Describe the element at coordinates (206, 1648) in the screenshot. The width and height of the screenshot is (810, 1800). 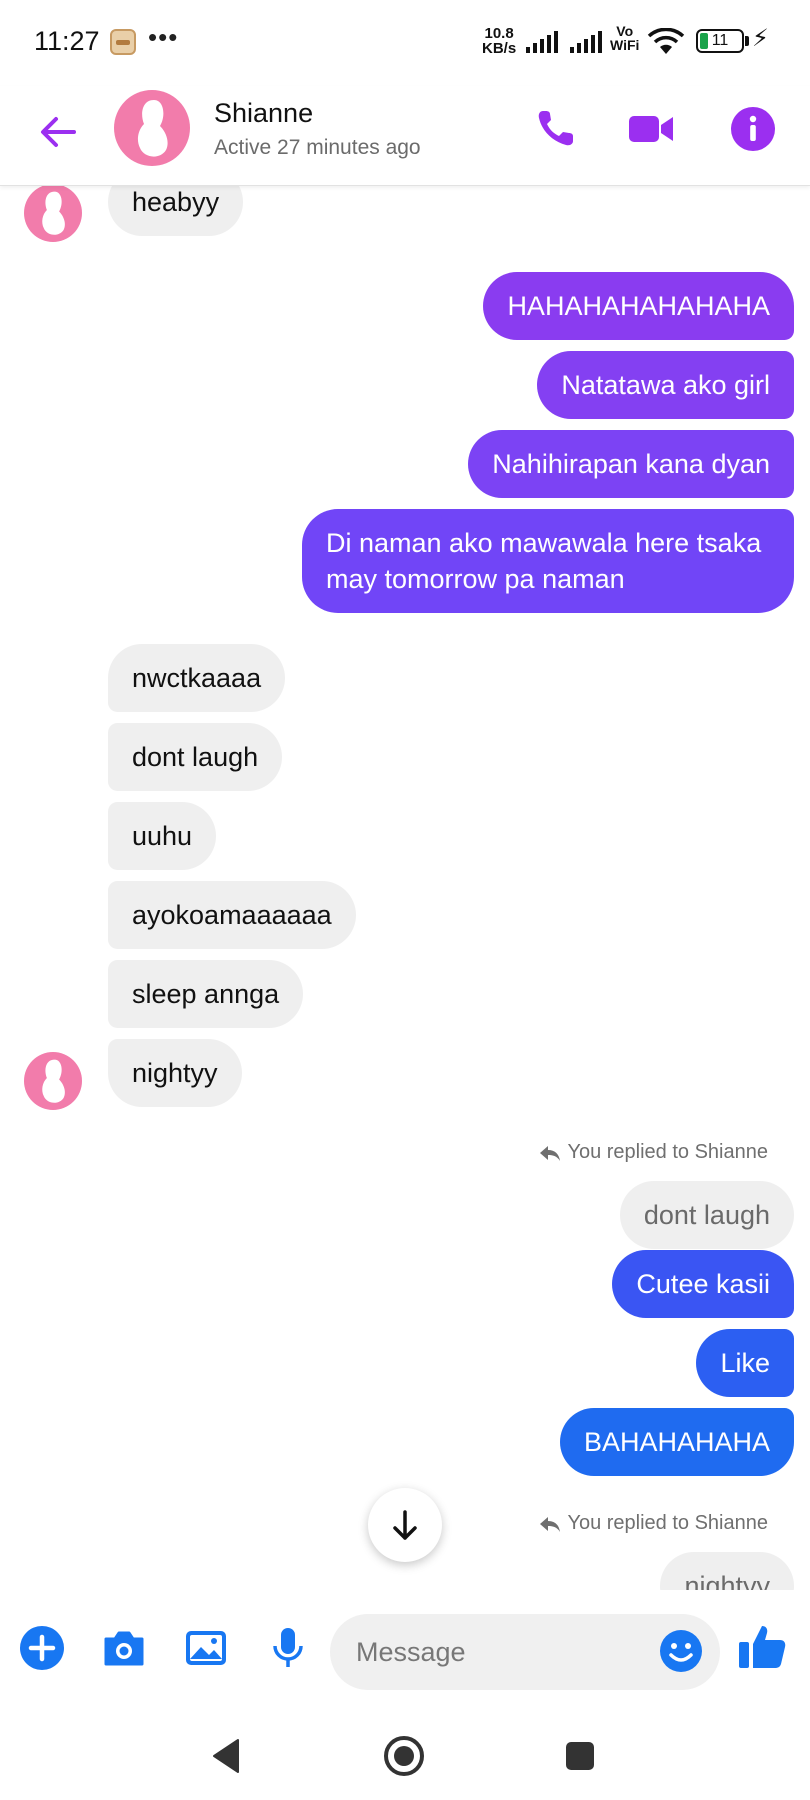
I see `image-icon` at that location.